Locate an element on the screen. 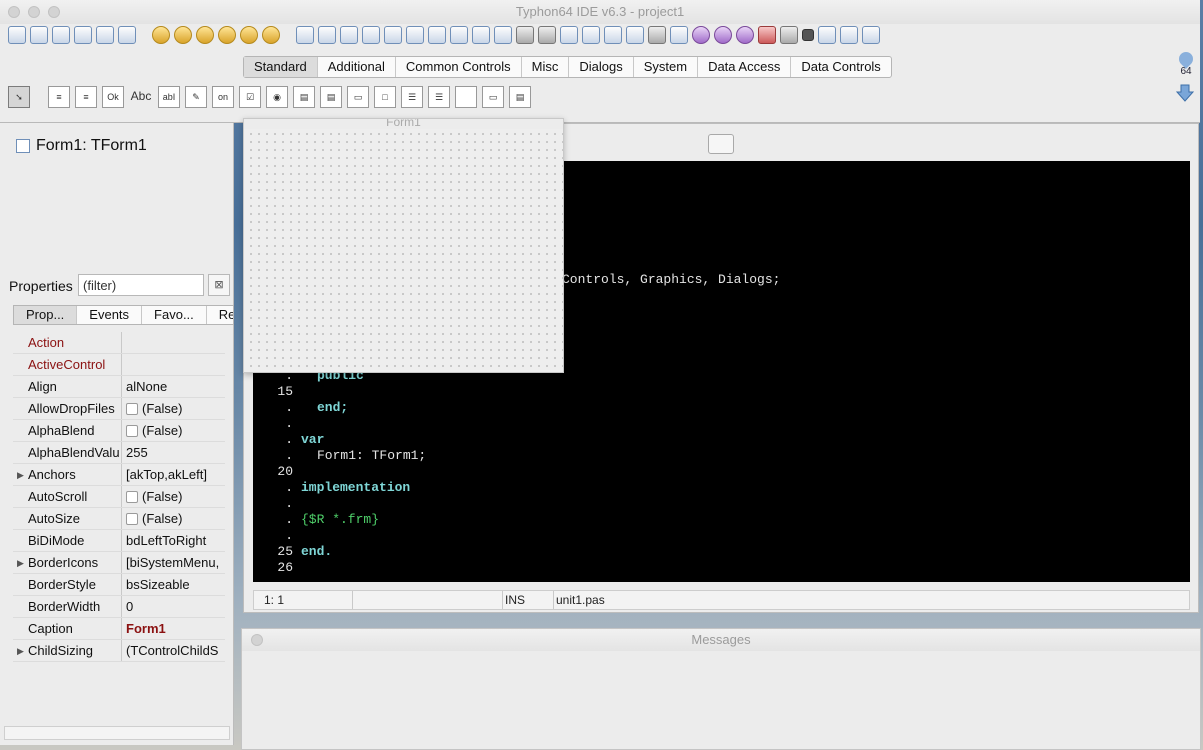 The image size is (1203, 750). pointer-tool-icon: ➘ is located at coordinates (19, 97).